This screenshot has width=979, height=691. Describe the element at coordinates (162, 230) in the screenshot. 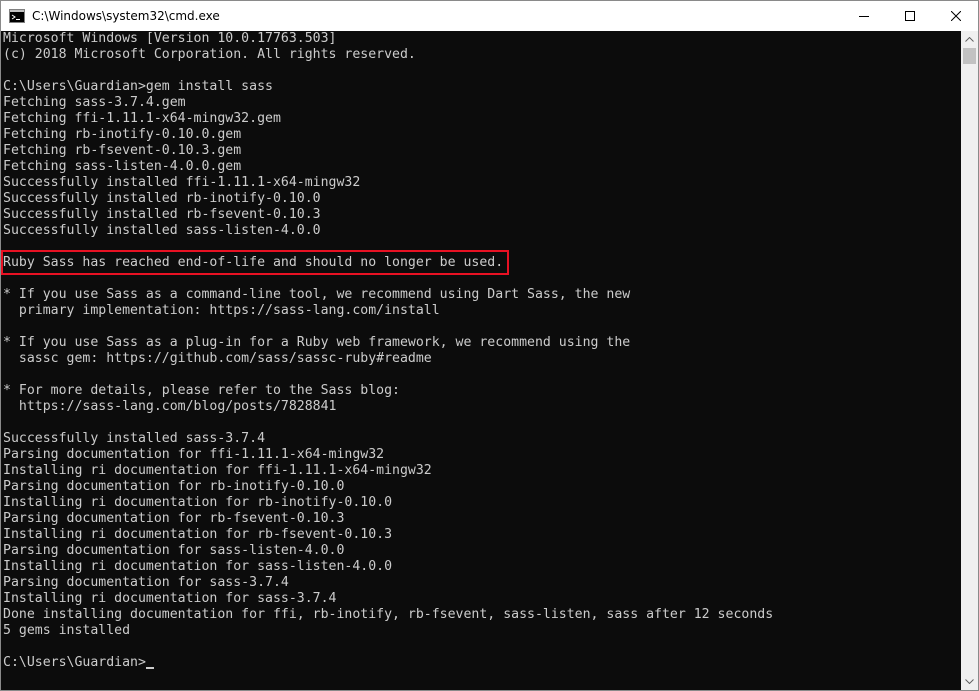

I see `console-line: Successfully installed sass-listen-4.0.0` at that location.